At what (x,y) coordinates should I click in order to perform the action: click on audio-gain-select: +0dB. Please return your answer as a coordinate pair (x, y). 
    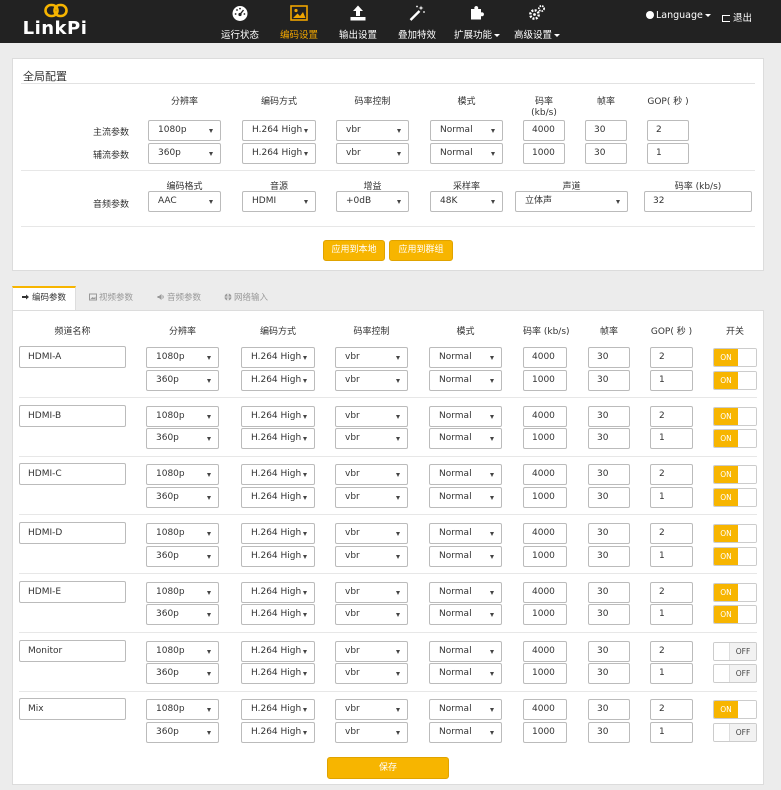
    Looking at the image, I should click on (372, 201).